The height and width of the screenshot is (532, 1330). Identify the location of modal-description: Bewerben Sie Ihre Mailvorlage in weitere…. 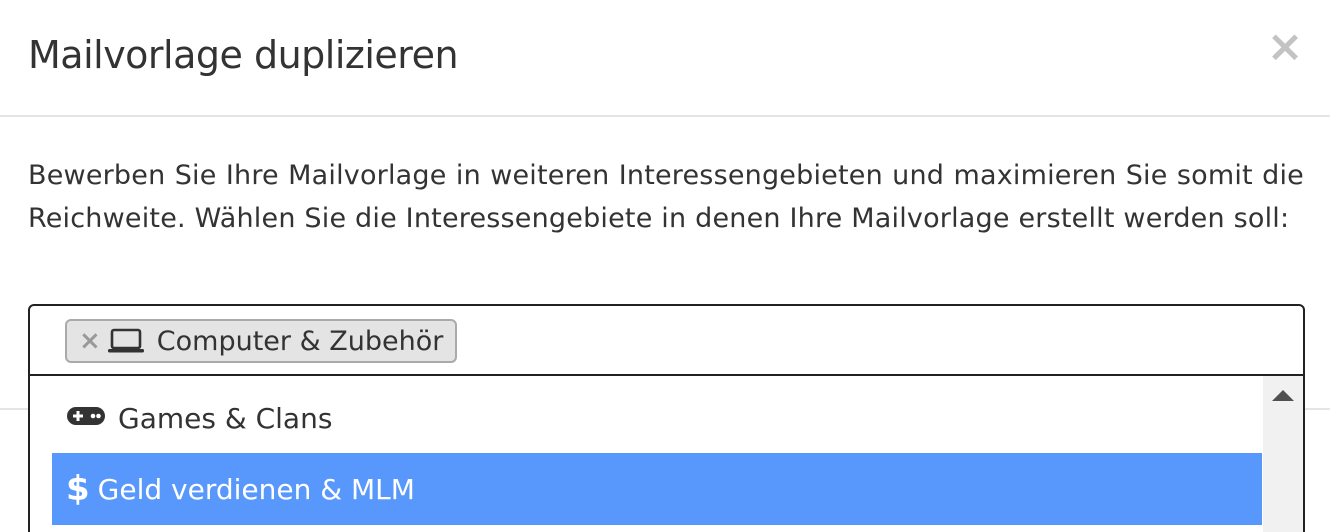
(666, 197).